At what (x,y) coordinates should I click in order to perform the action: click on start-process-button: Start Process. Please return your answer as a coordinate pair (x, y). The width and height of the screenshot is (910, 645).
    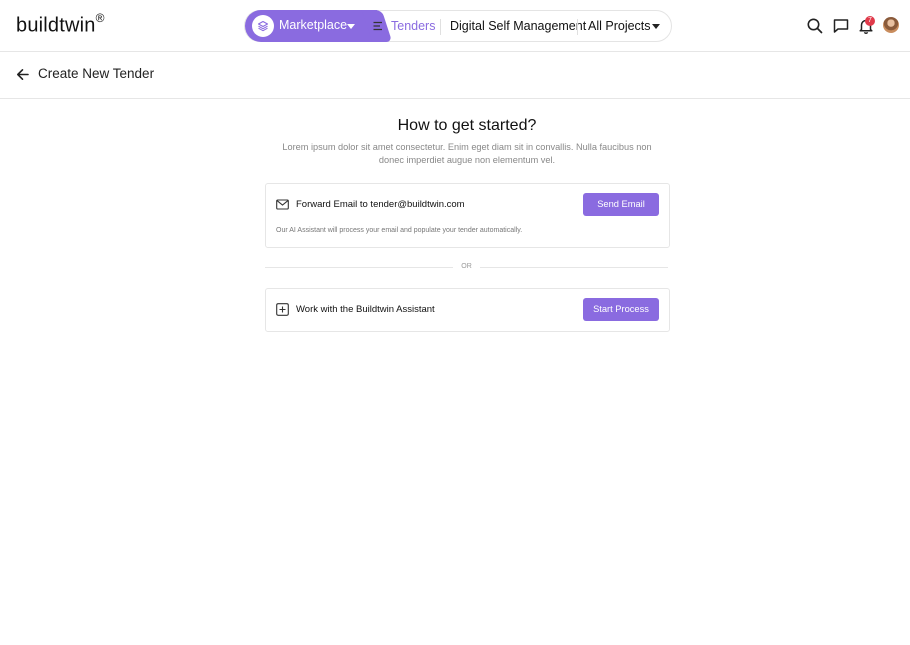
    Looking at the image, I should click on (621, 309).